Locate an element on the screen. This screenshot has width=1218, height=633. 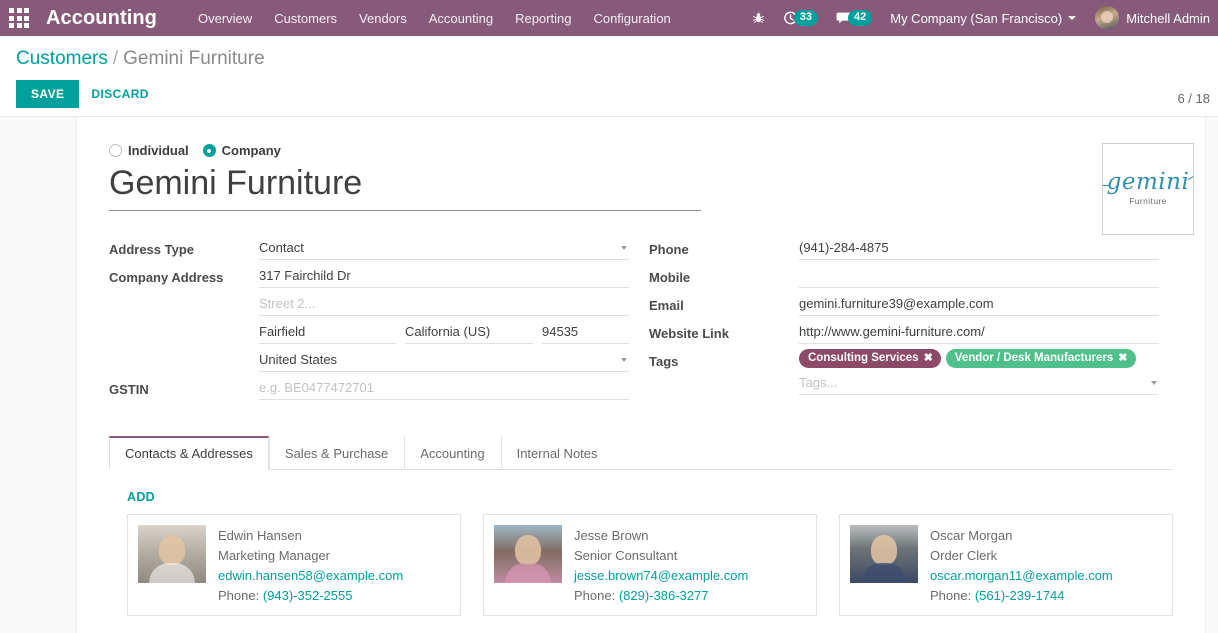
discard-button: DISCARD is located at coordinates (119, 94).